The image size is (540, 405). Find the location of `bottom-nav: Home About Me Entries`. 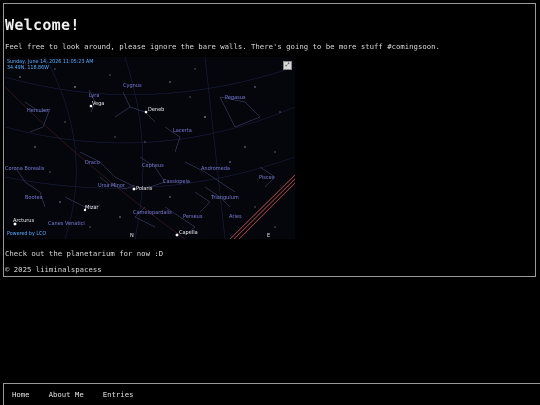

bottom-nav: Home About Me Entries is located at coordinates (271, 394).